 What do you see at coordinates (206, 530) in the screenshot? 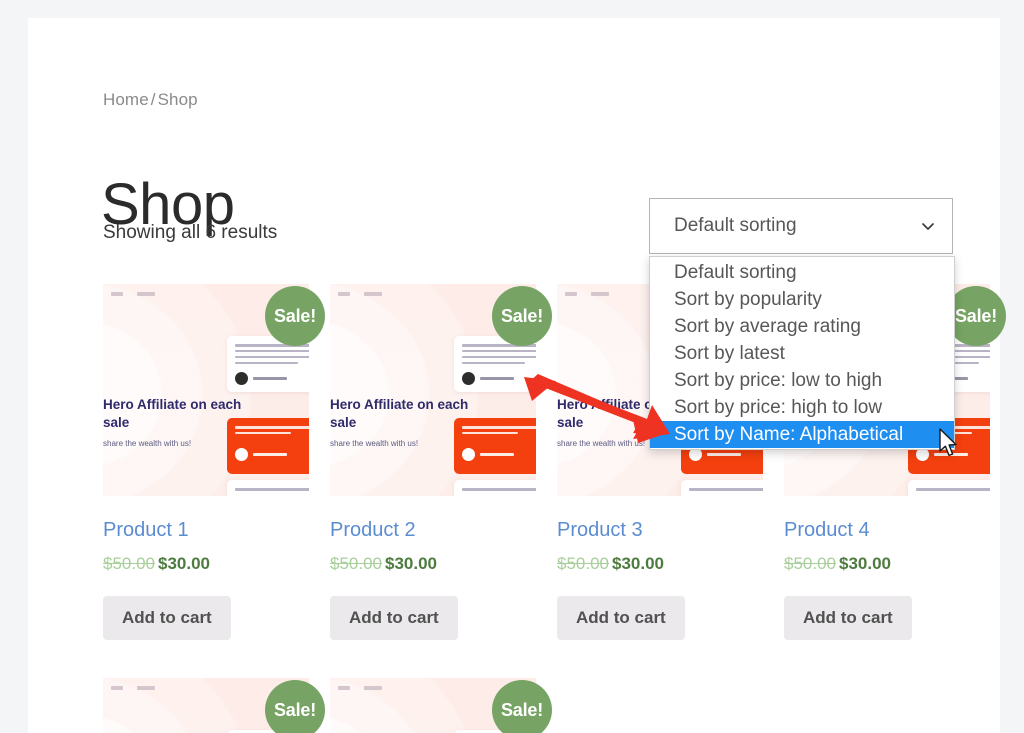
I see `product-title: Product 1` at bounding box center [206, 530].